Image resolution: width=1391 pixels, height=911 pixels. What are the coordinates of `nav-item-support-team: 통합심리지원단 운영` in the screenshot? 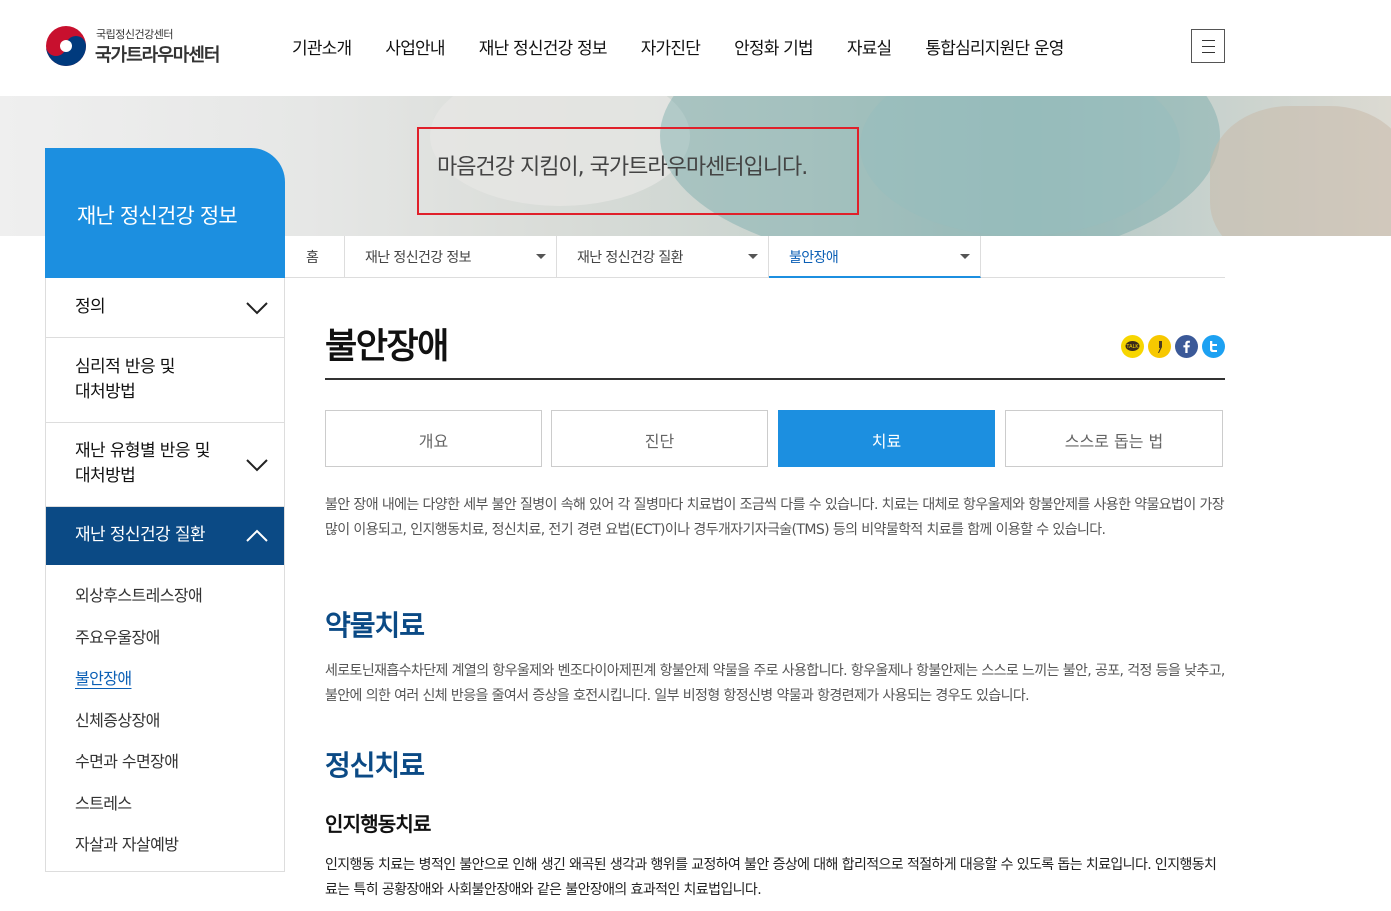 It's located at (994, 47).